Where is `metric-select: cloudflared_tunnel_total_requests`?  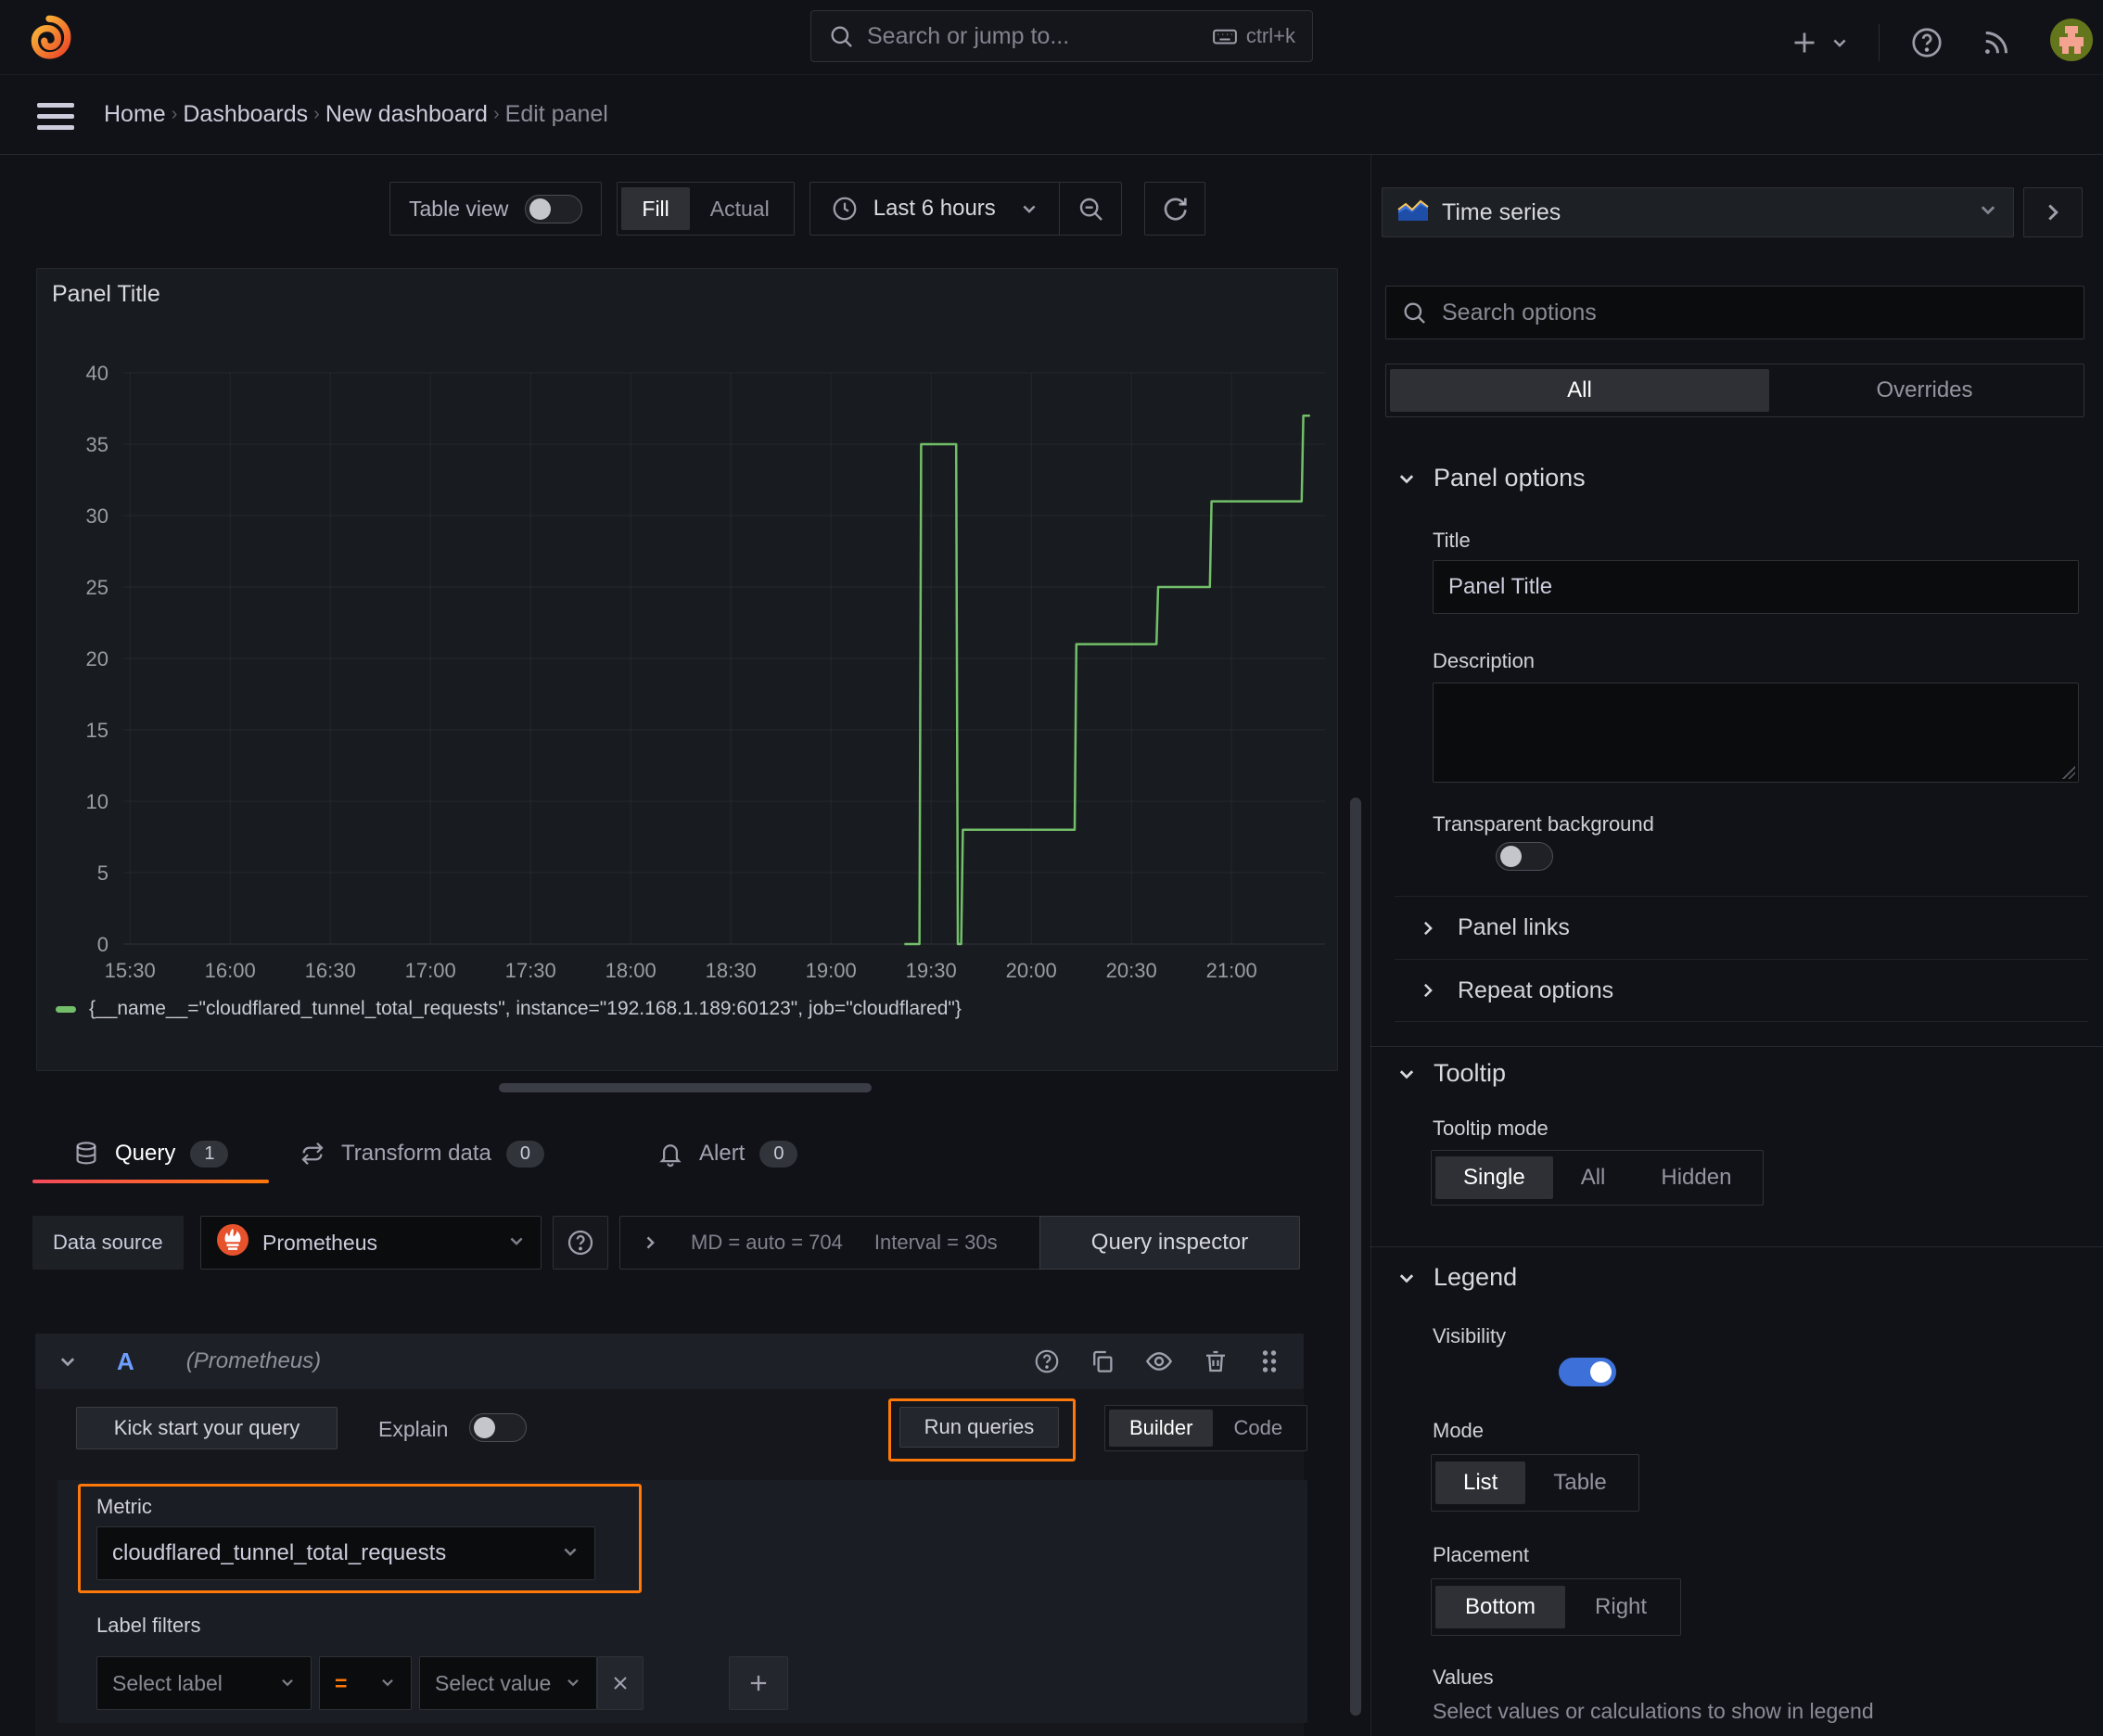 metric-select: cloudflared_tunnel_total_requests is located at coordinates (345, 1553).